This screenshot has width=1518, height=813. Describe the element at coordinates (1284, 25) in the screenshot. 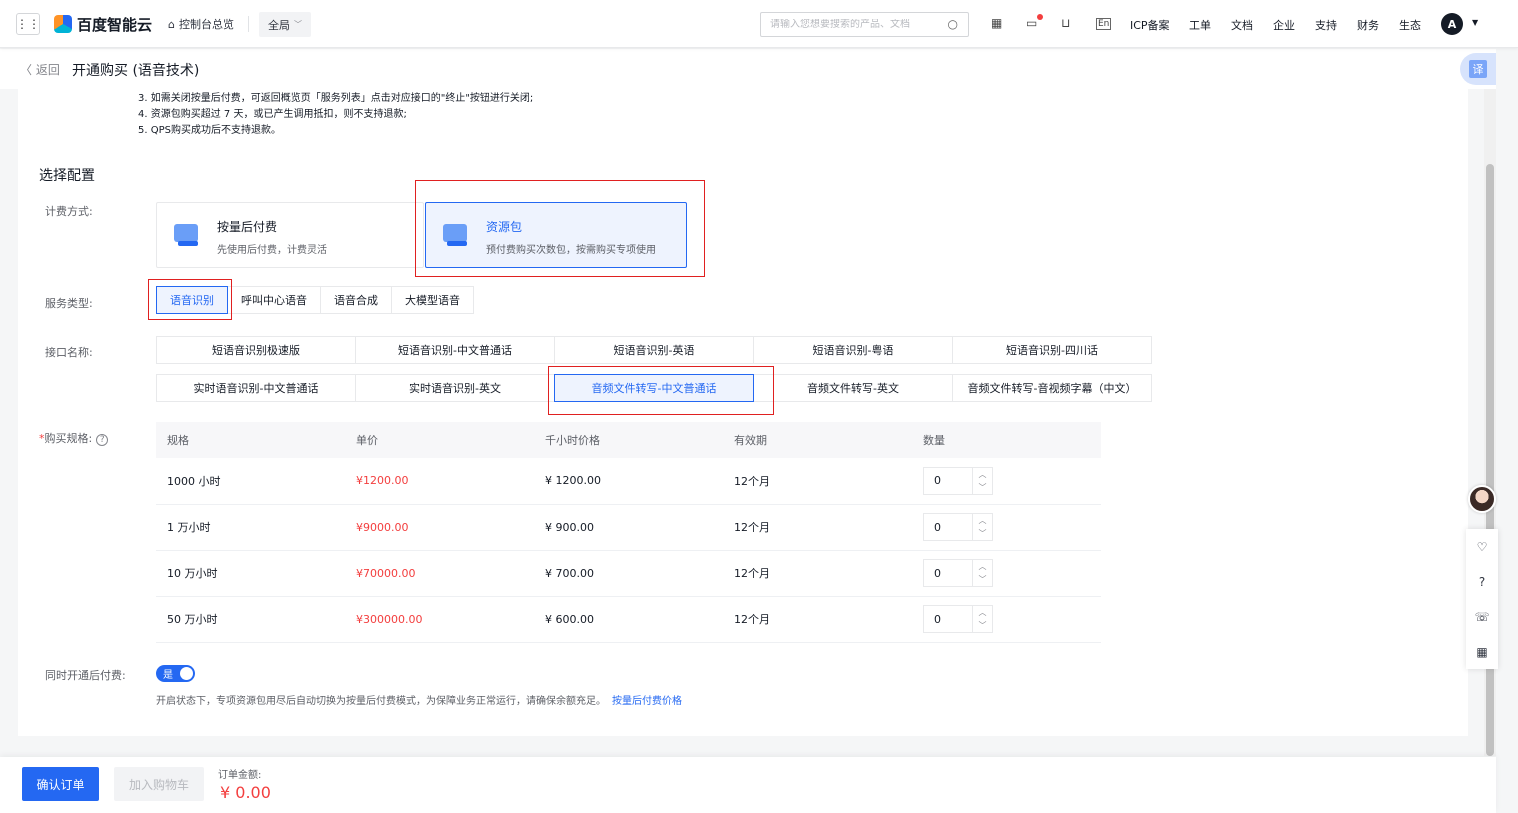

I see `nav-link-enterprise: 企业` at that location.